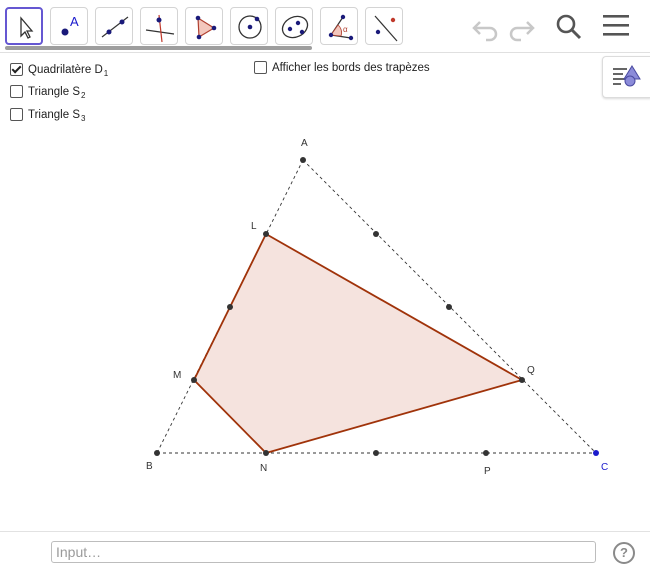 This screenshot has height=576, width=650. Describe the element at coordinates (485, 31) in the screenshot. I see `undo-icon` at that location.